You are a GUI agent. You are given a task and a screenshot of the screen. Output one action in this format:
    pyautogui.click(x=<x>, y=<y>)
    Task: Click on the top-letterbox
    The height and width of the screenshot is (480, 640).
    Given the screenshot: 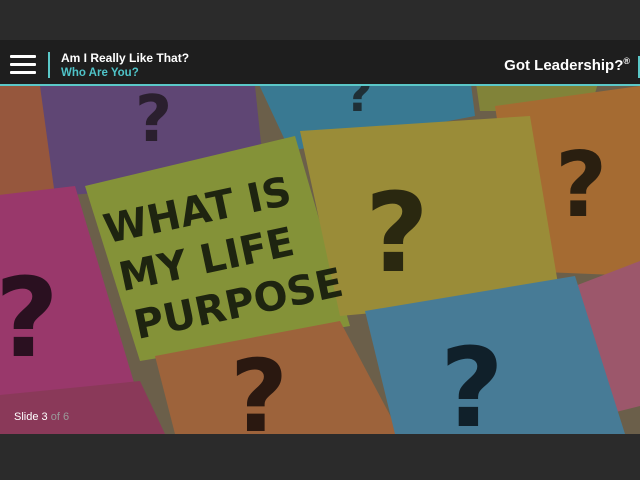 What is the action you would take?
    pyautogui.click(x=320, y=20)
    